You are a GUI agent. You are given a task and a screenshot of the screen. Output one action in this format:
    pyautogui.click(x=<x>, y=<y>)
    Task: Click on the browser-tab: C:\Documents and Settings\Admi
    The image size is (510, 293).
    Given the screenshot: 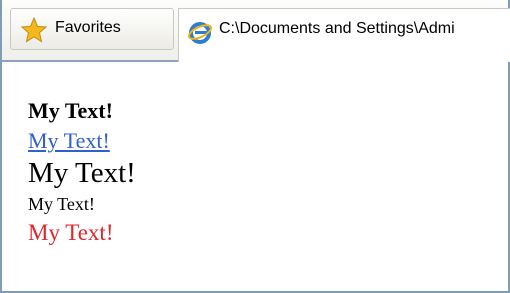 What is the action you would take?
    pyautogui.click(x=344, y=35)
    